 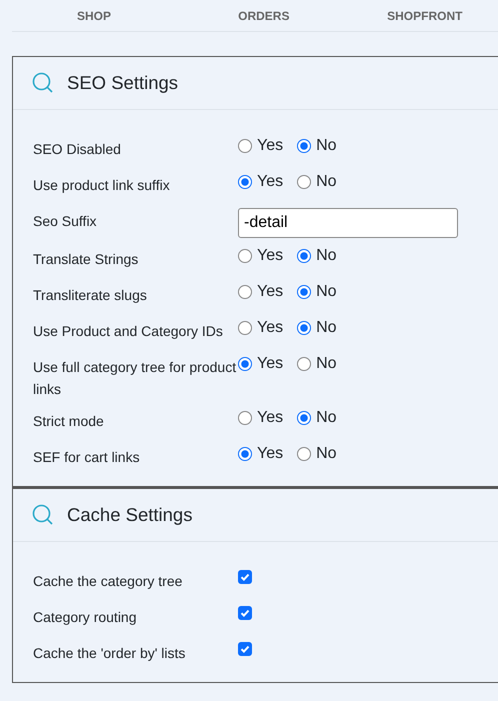 I want to click on field-label: Transliterate slugs, so click(x=90, y=295).